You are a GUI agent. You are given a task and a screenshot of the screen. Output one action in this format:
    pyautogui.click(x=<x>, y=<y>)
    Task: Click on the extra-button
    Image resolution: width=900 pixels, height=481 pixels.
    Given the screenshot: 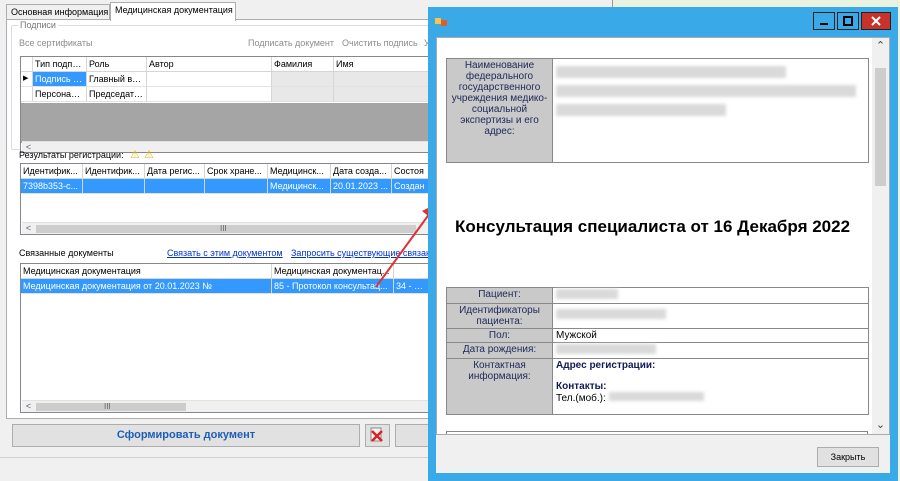 What is the action you would take?
    pyautogui.click(x=412, y=435)
    